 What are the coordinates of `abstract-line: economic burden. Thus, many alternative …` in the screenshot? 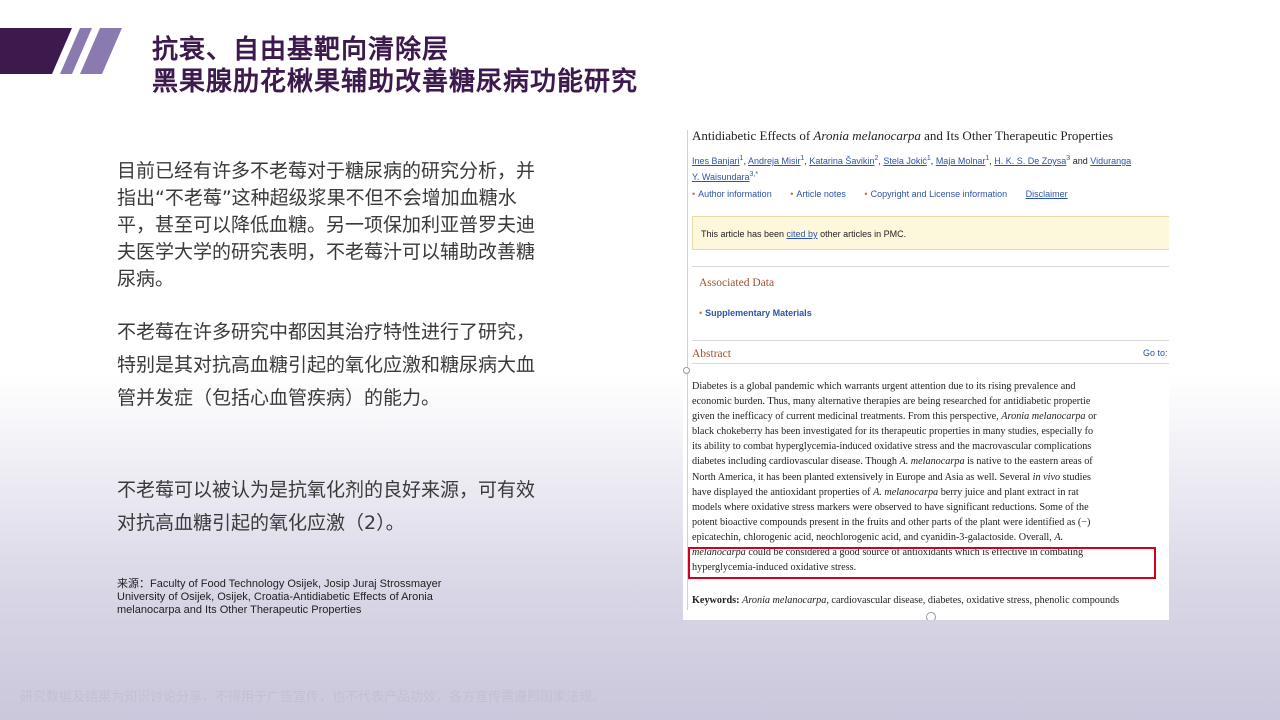 It's located at (891, 402).